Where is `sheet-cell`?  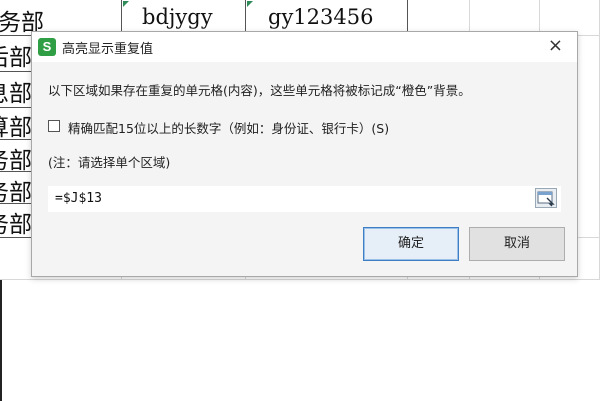
sheet-cell is located at coordinates (589, 137).